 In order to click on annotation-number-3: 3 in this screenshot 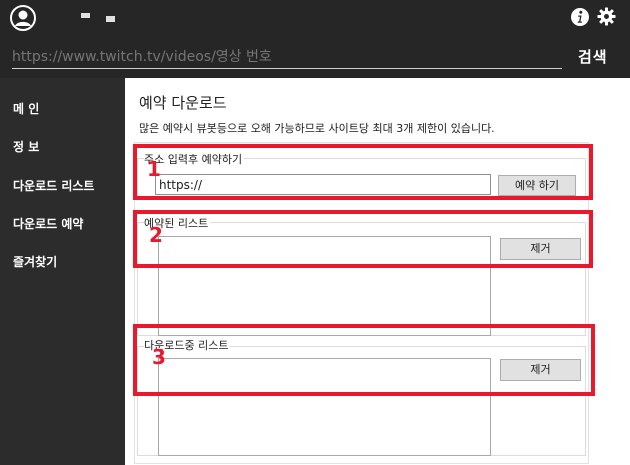, I will do `click(159, 357)`.